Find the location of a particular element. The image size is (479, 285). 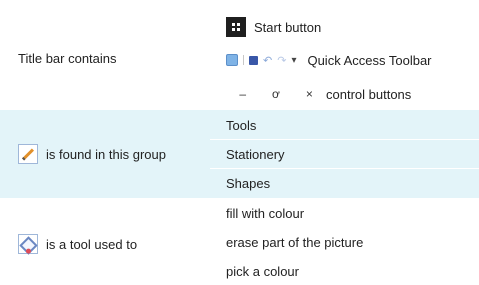

prompt-text: Title bar contains is located at coordinates (67, 58).